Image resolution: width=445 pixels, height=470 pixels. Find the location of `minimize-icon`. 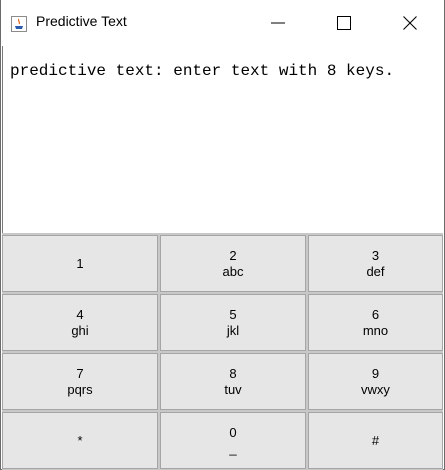

minimize-icon is located at coordinates (278, 23).